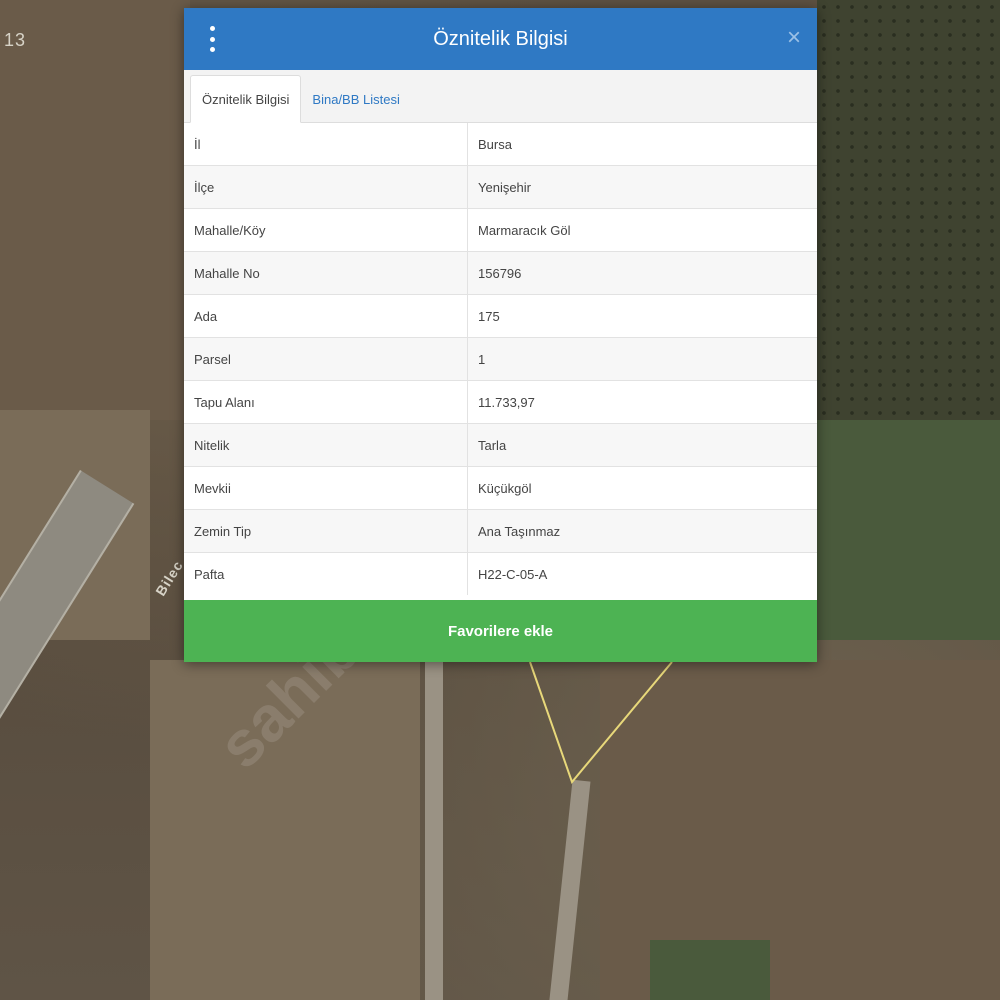 Image resolution: width=1000 pixels, height=1000 pixels. What do you see at coordinates (326, 273) in the screenshot?
I see `attribute-key: Mahalle No` at bounding box center [326, 273].